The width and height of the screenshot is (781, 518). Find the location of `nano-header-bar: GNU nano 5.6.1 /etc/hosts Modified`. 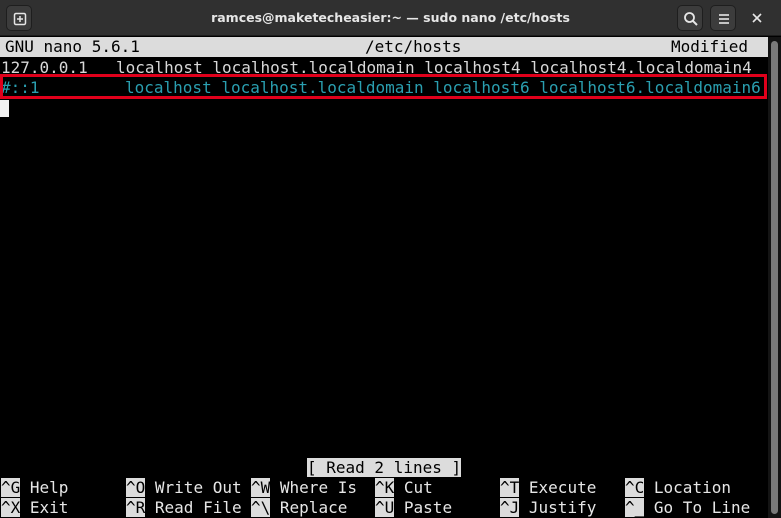

nano-header-bar: GNU nano 5.6.1 /etc/hosts Modified is located at coordinates (384, 47).